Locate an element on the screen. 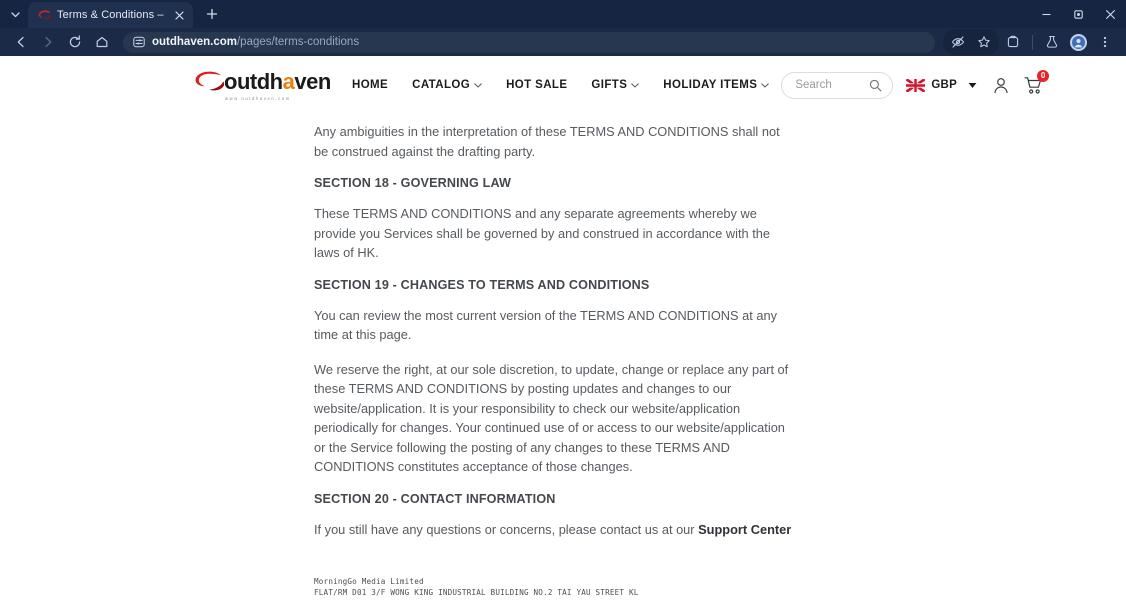 This screenshot has height=602, width=1126. nav-label: HOME is located at coordinates (370, 85).